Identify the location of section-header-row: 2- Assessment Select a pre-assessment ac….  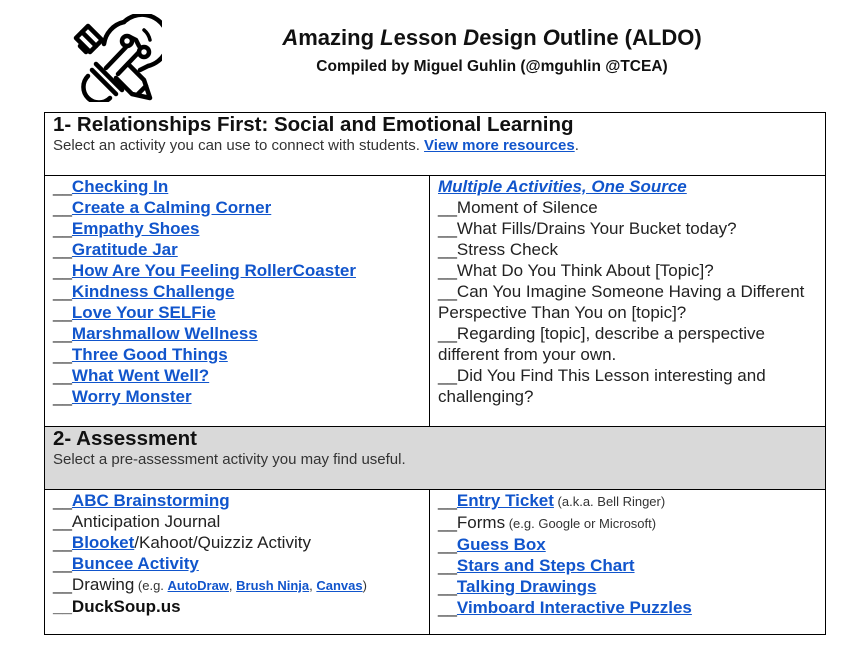
(435, 458).